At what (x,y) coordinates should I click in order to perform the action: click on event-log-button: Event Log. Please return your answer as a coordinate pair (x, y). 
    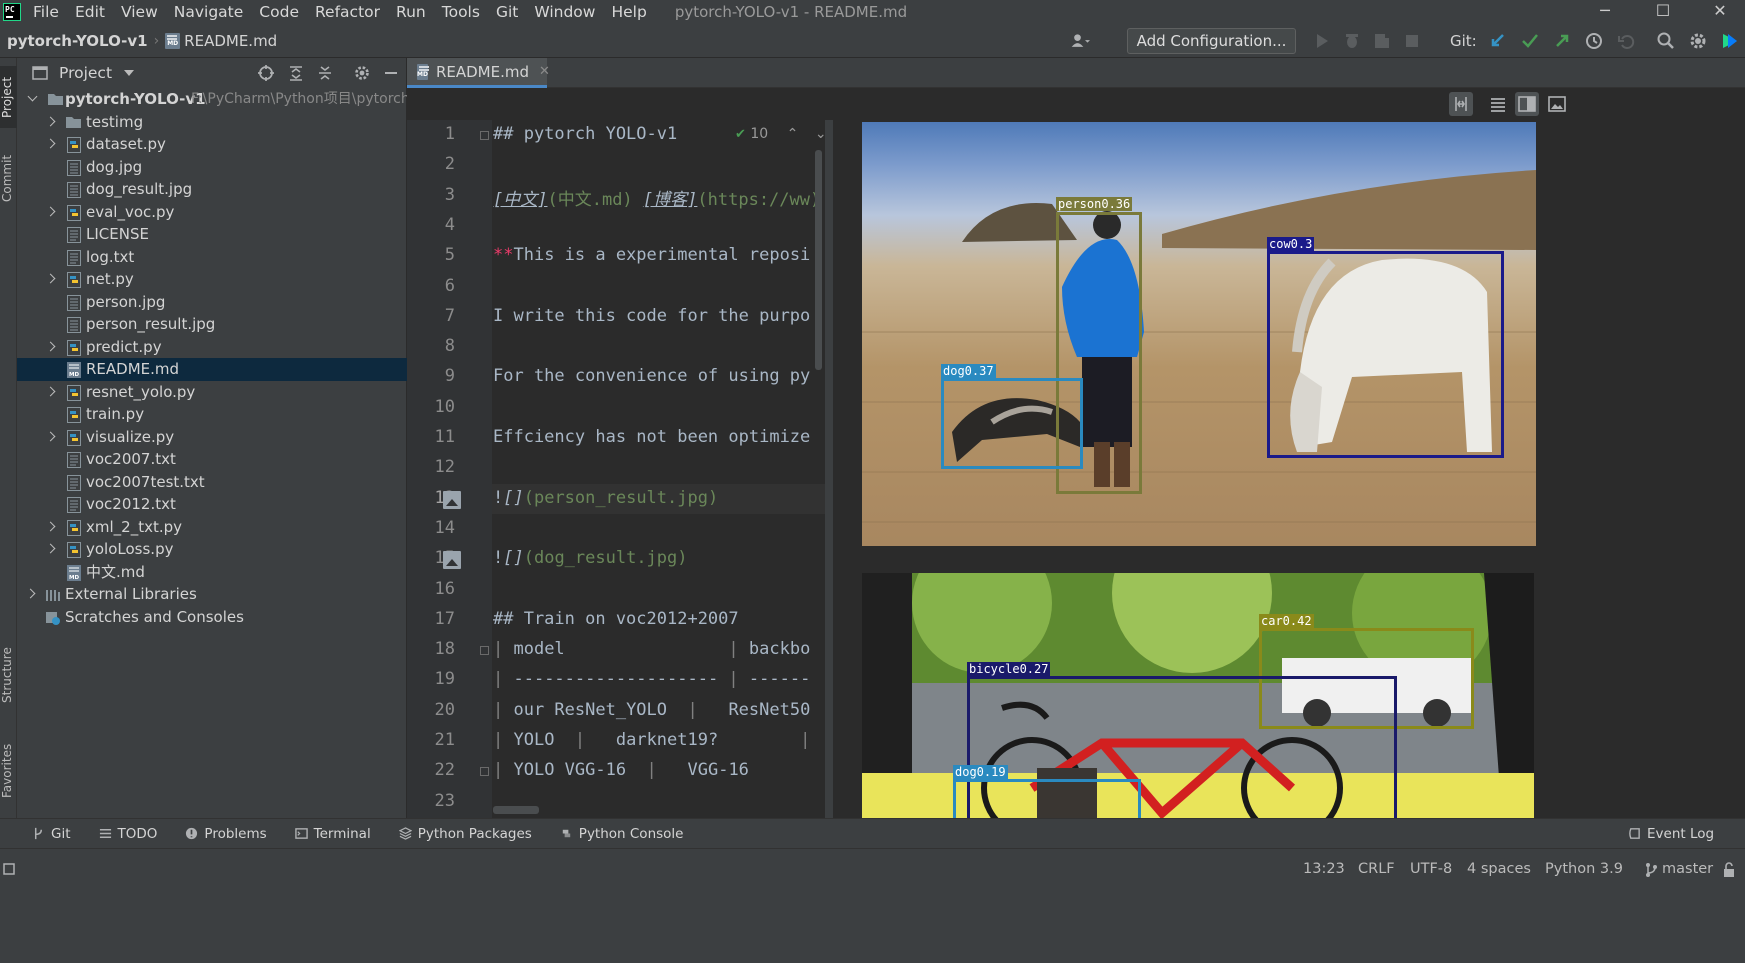
    Looking at the image, I should click on (1671, 834).